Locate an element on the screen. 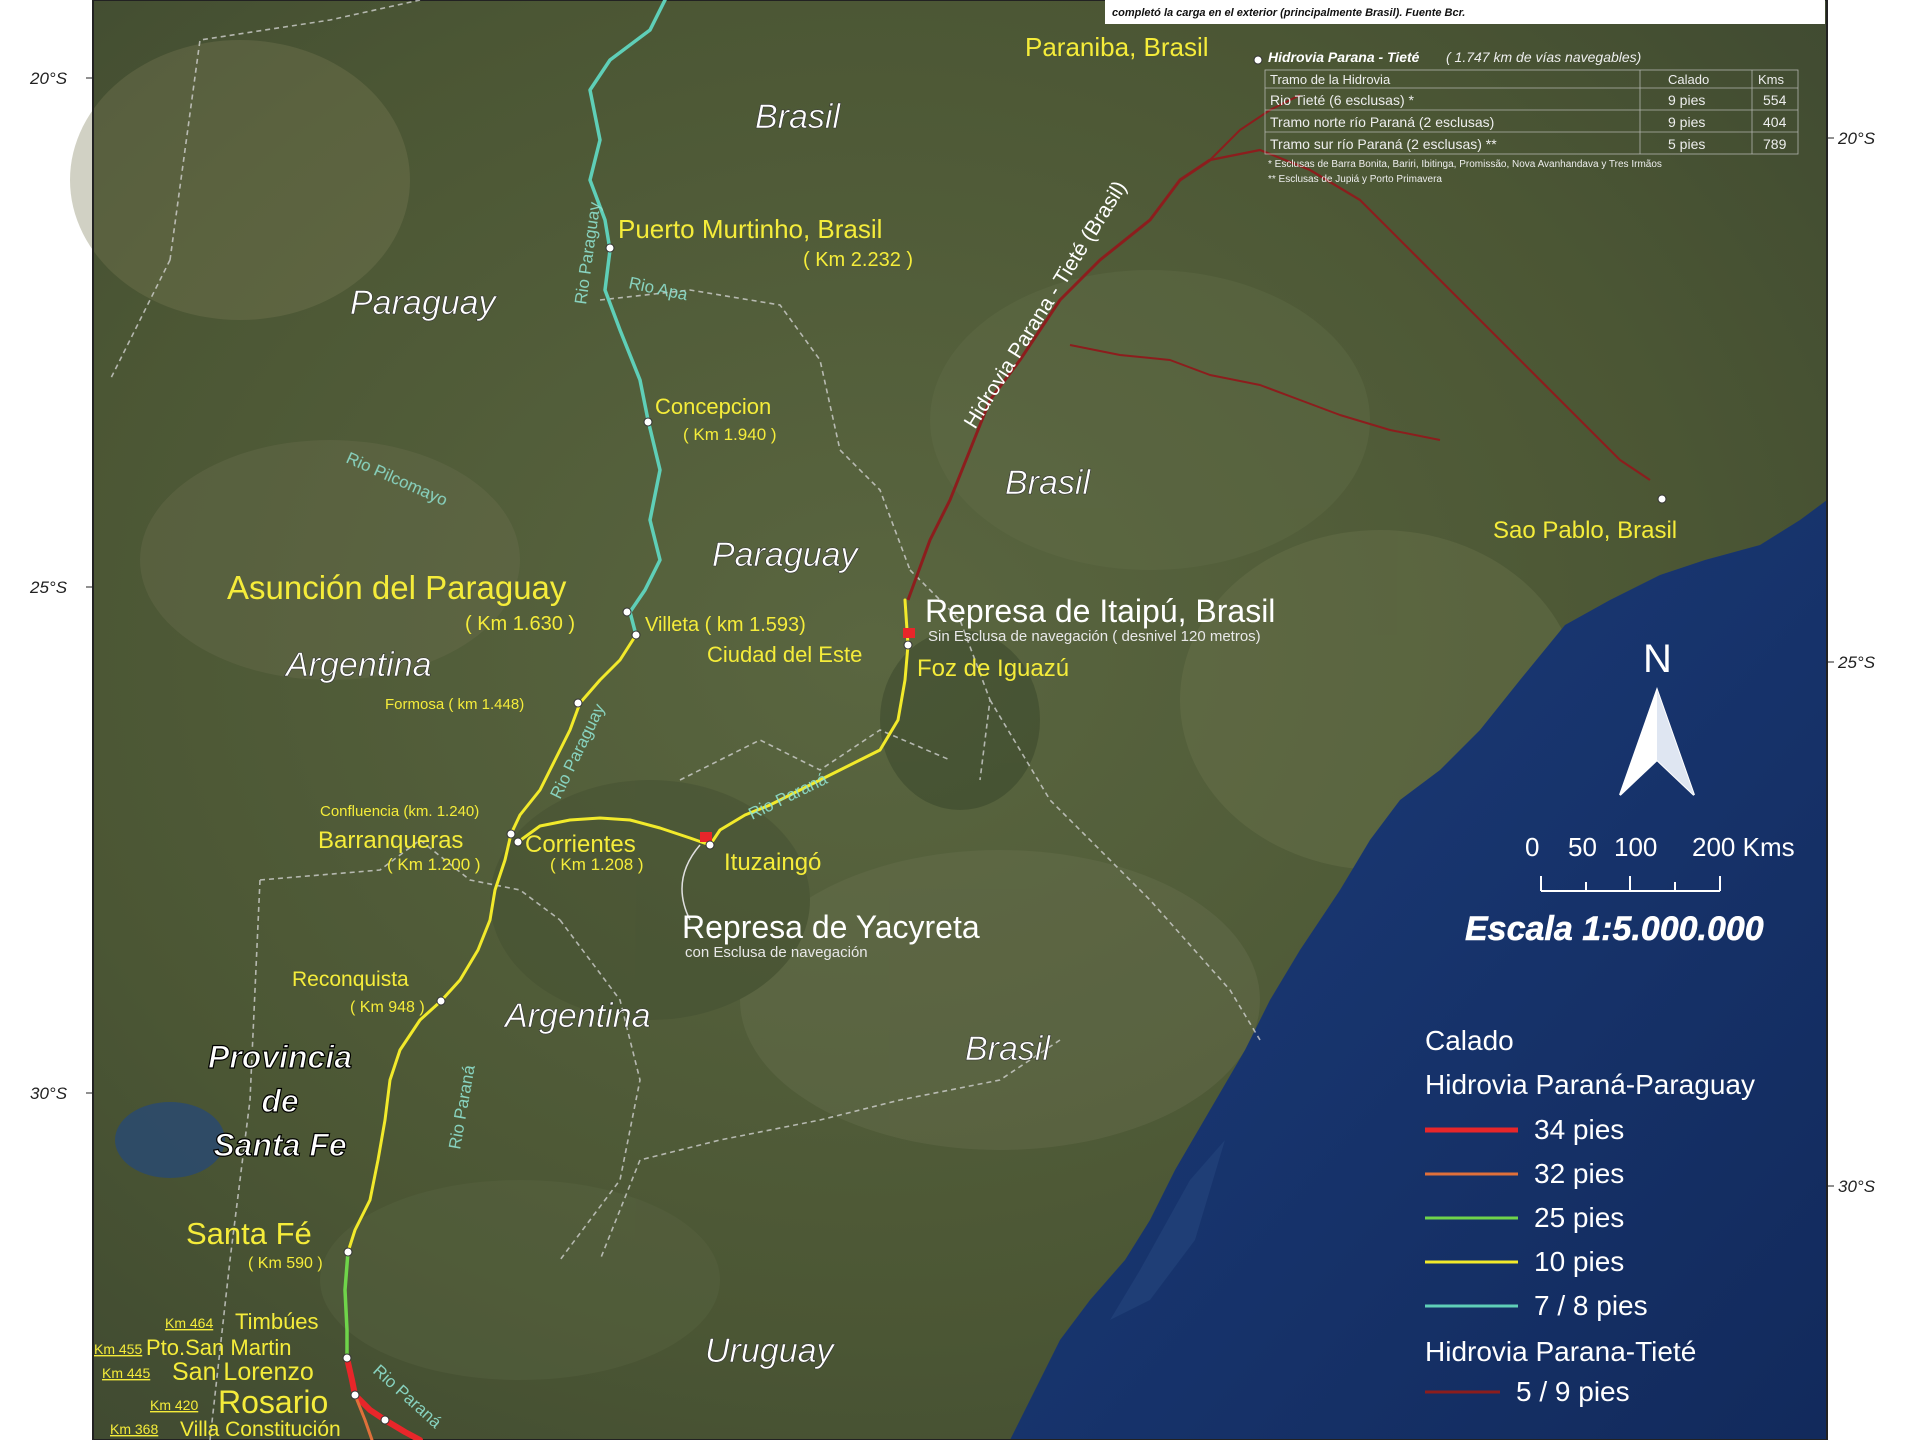  point-ituzaingo is located at coordinates (710, 845).